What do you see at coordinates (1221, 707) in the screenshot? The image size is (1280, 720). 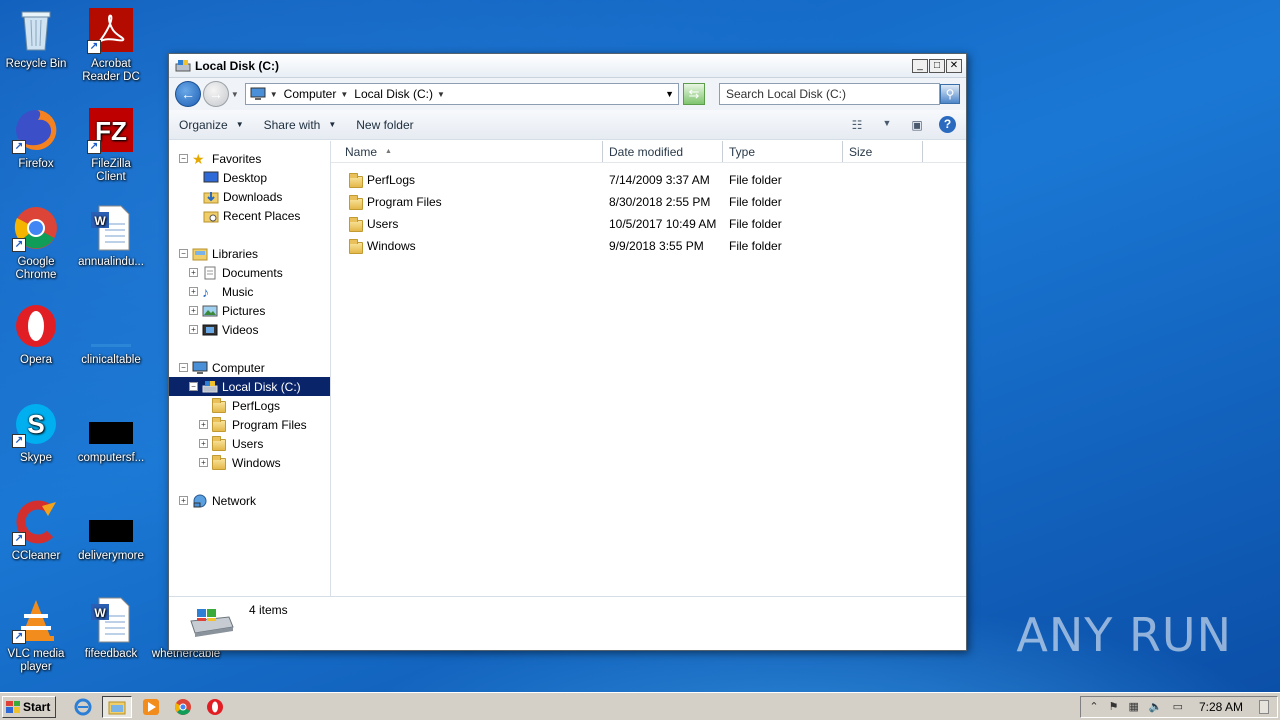 I see `clock: 7:28 AM` at bounding box center [1221, 707].